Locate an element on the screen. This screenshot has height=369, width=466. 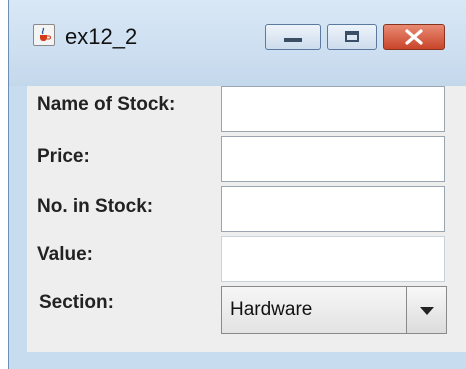
value-field is located at coordinates (333, 259).